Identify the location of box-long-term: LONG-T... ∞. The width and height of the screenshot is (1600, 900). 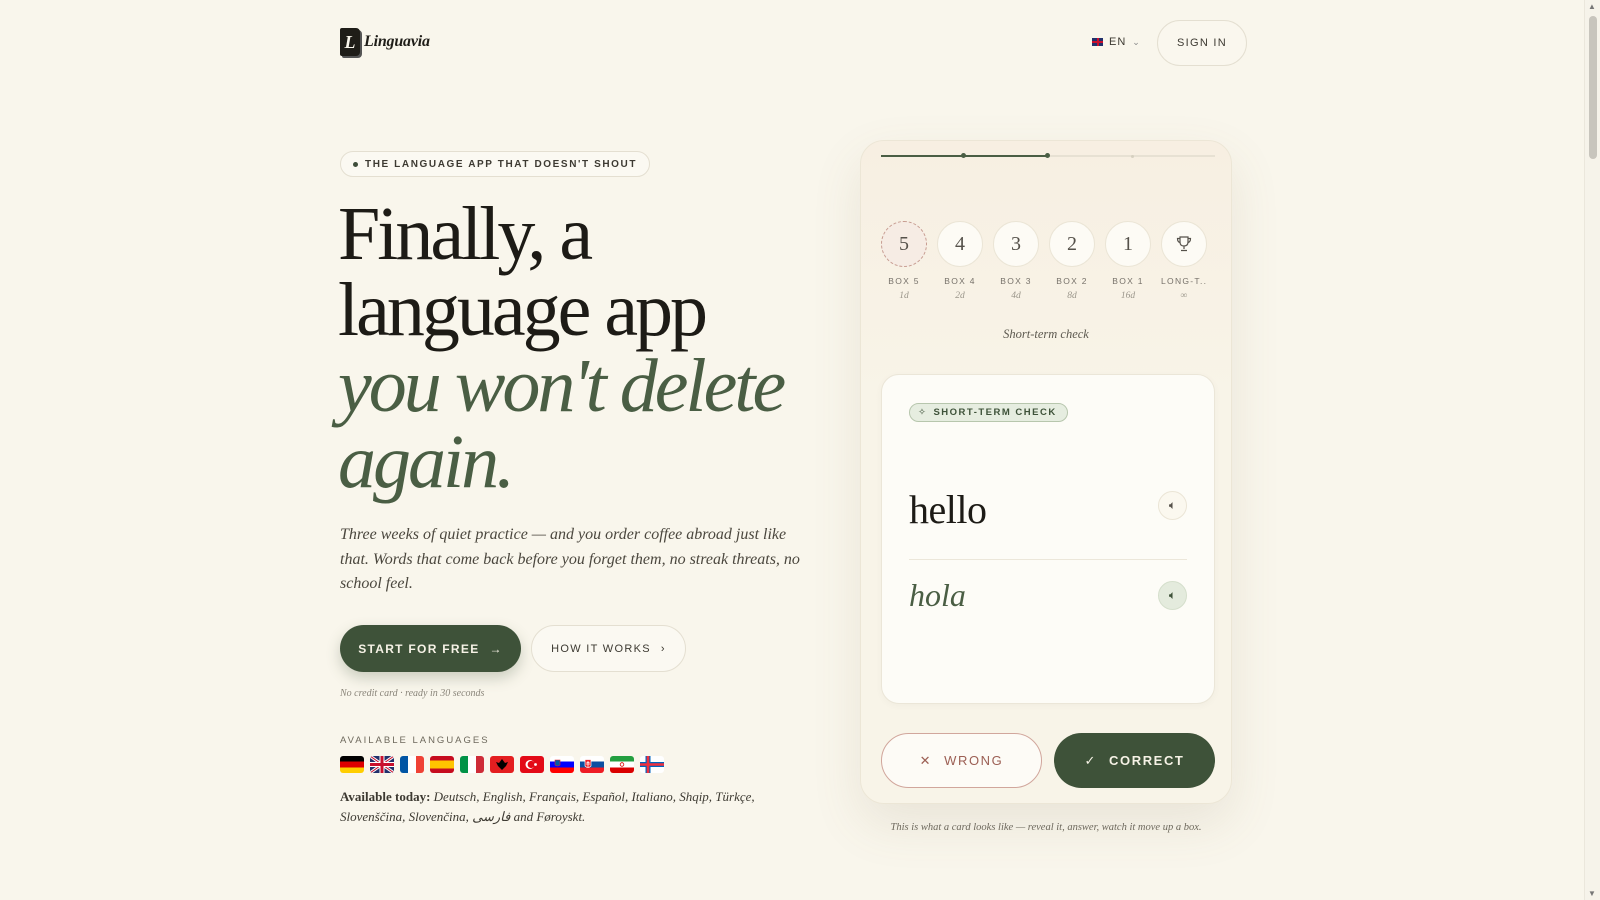
(1184, 261).